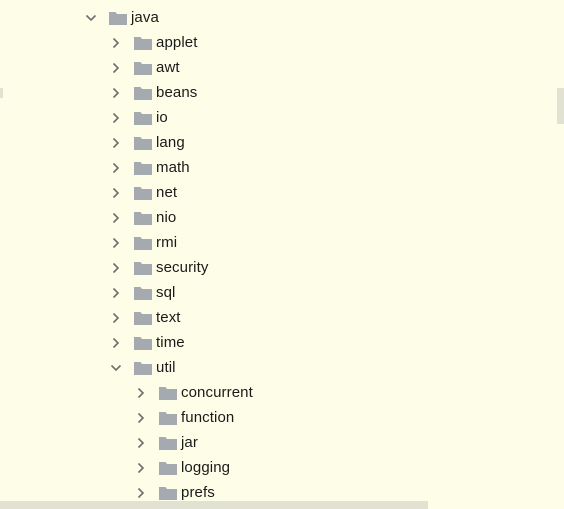 The image size is (564, 509). What do you see at coordinates (206, 467) in the screenshot?
I see `tree-item-label: logging` at bounding box center [206, 467].